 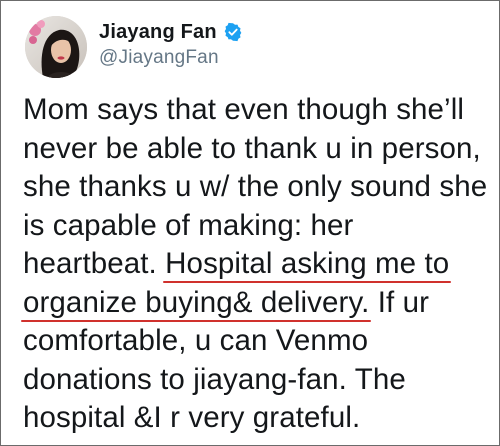 I want to click on tweet-header: Jiayang Fan @JiayangFan, so click(x=134, y=47).